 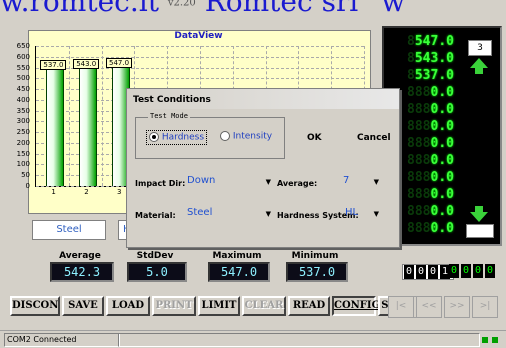 What do you see at coordinates (53, 65) in the screenshot?
I see `data-label: 537.0` at bounding box center [53, 65].